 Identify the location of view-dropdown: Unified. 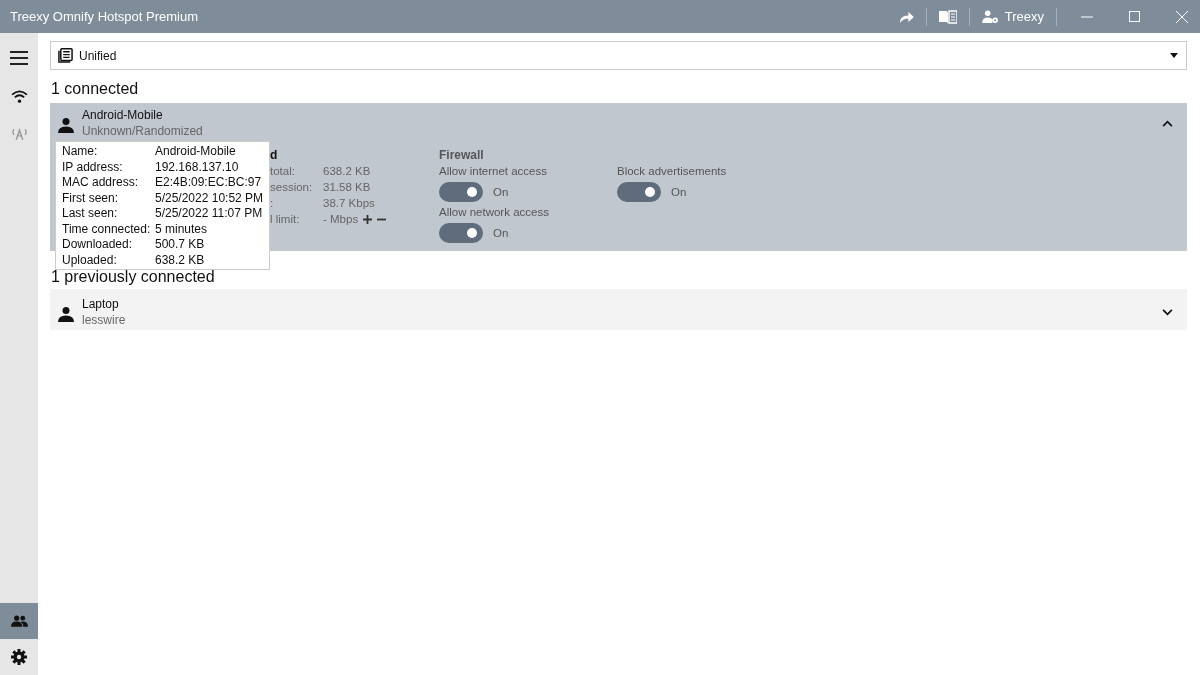
(618, 55).